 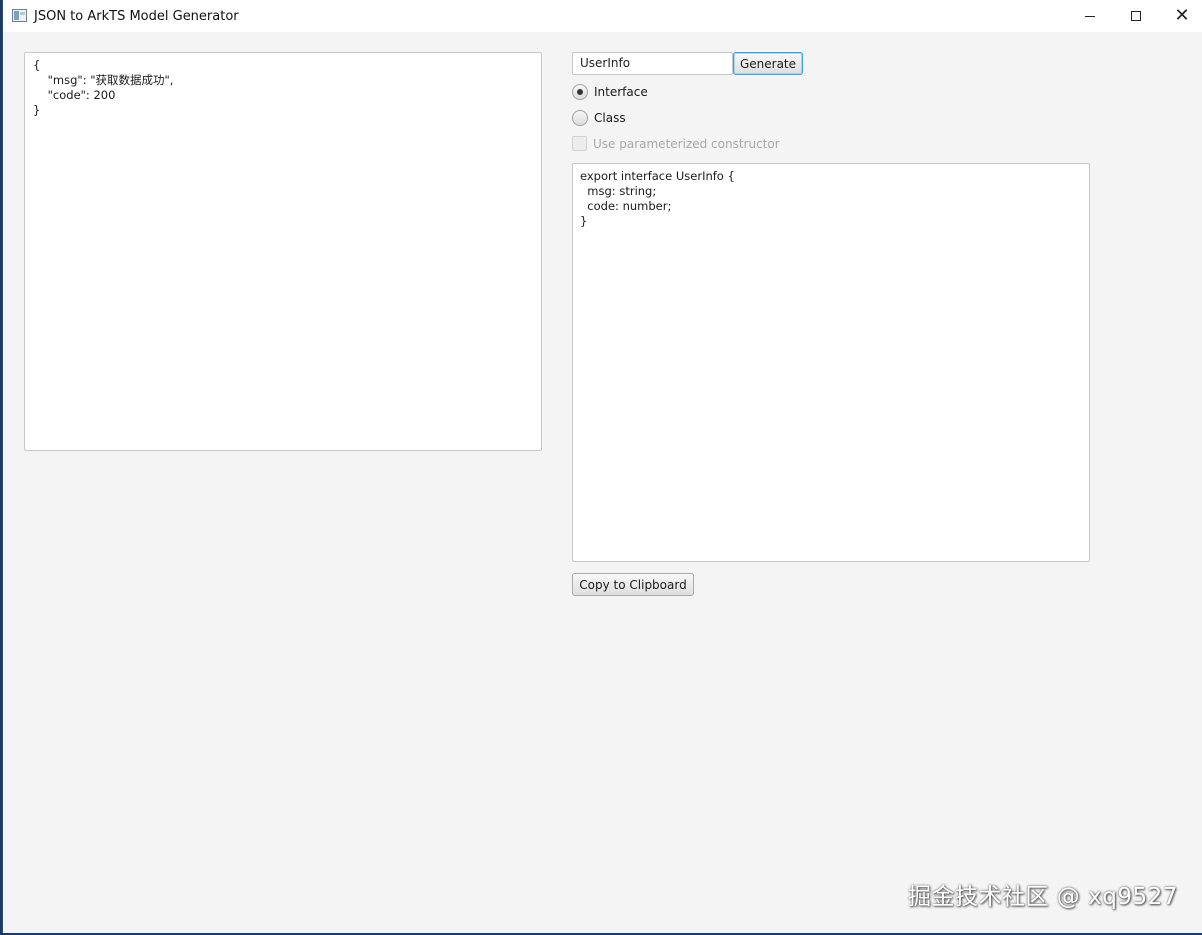 I want to click on generate-button: Generate, so click(x=768, y=63).